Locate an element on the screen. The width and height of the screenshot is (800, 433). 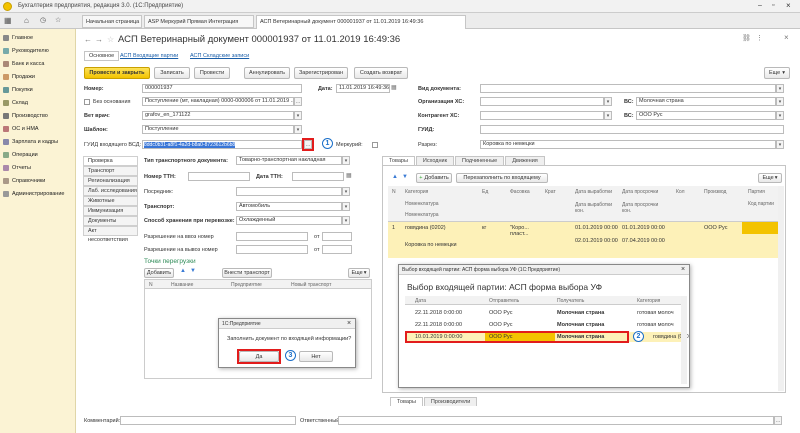
reload-add-button: Добавить is located at coordinates (159, 273).